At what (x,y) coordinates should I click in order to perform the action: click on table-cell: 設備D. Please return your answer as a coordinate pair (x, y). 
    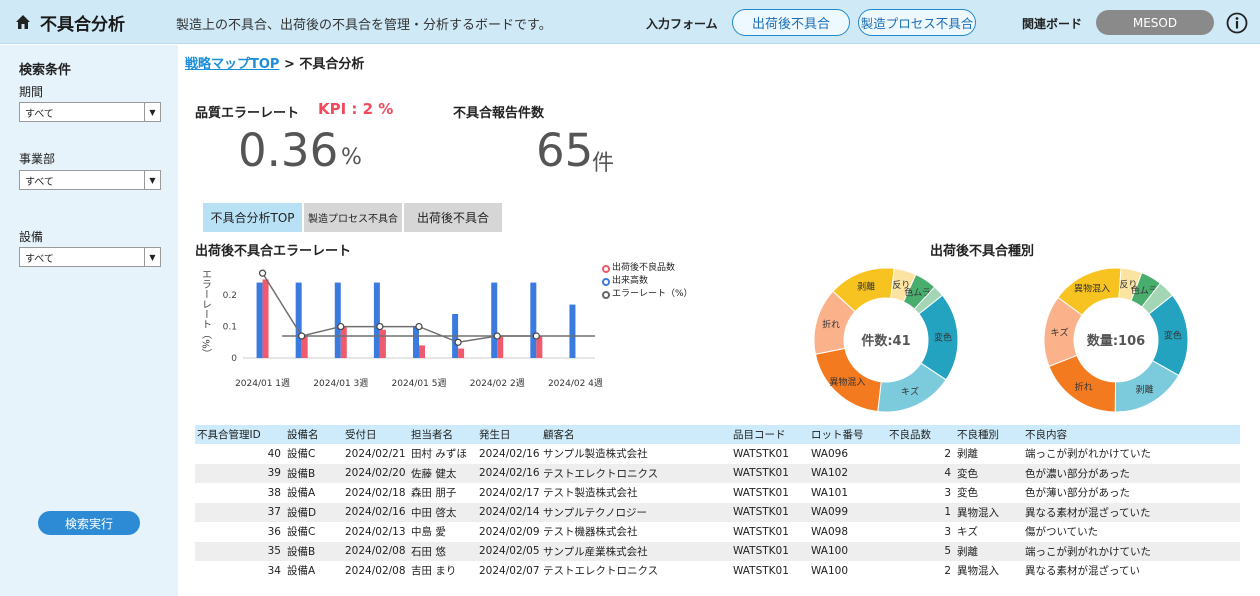
    Looking at the image, I should click on (314, 512).